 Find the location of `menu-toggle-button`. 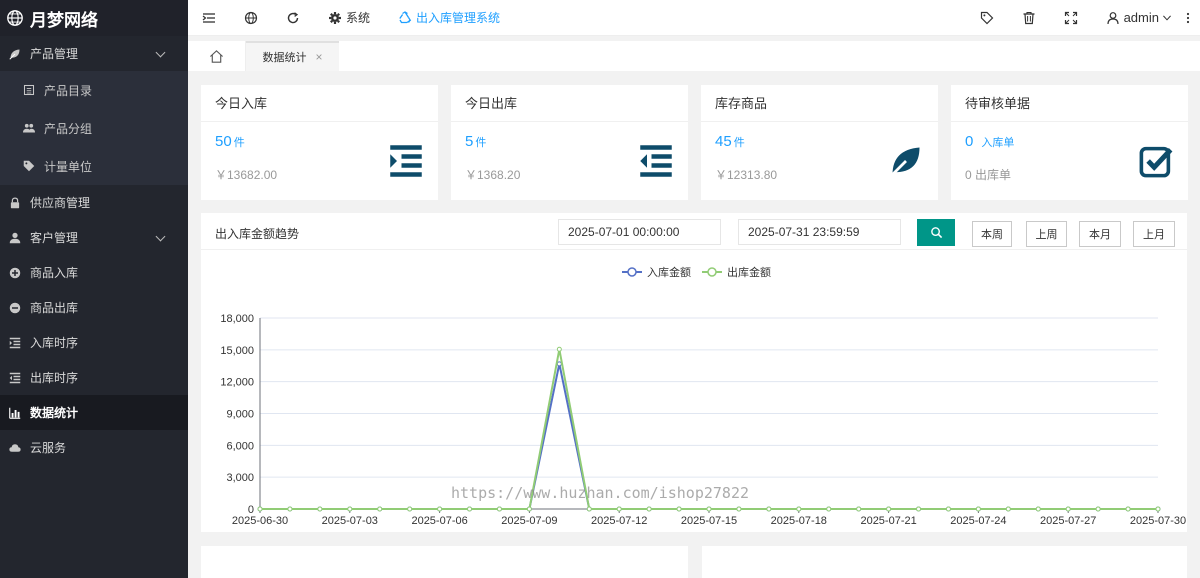

menu-toggle-button is located at coordinates (209, 18).